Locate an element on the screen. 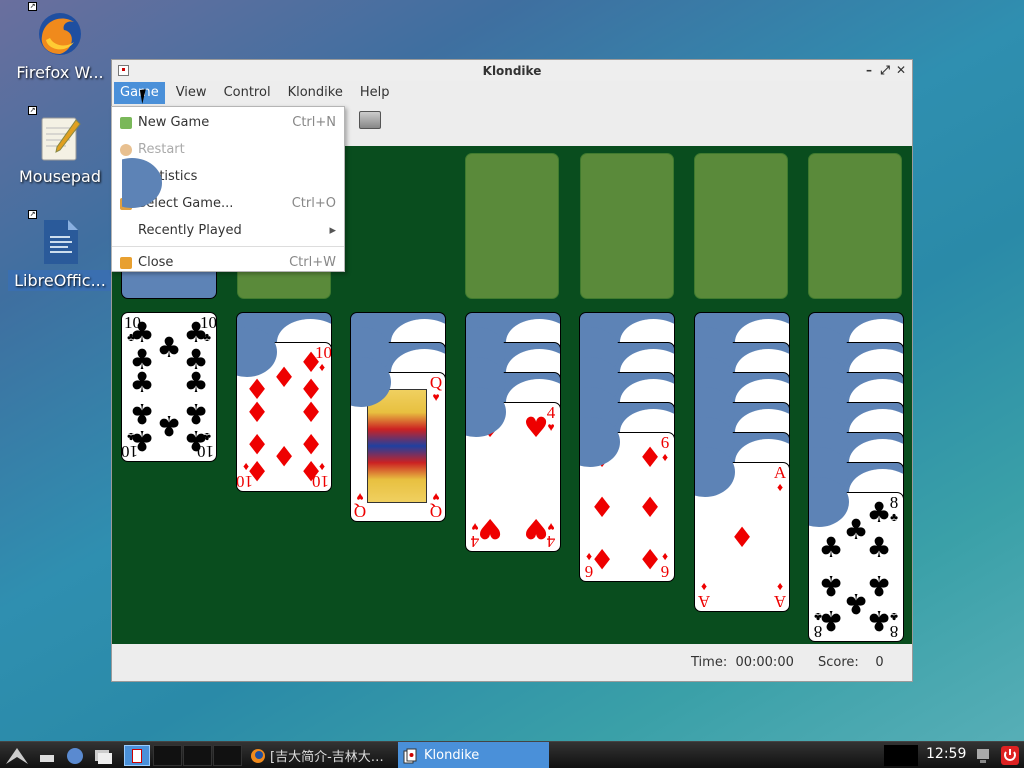  menu-item-accel: Ctrl+W is located at coordinates (312, 262).